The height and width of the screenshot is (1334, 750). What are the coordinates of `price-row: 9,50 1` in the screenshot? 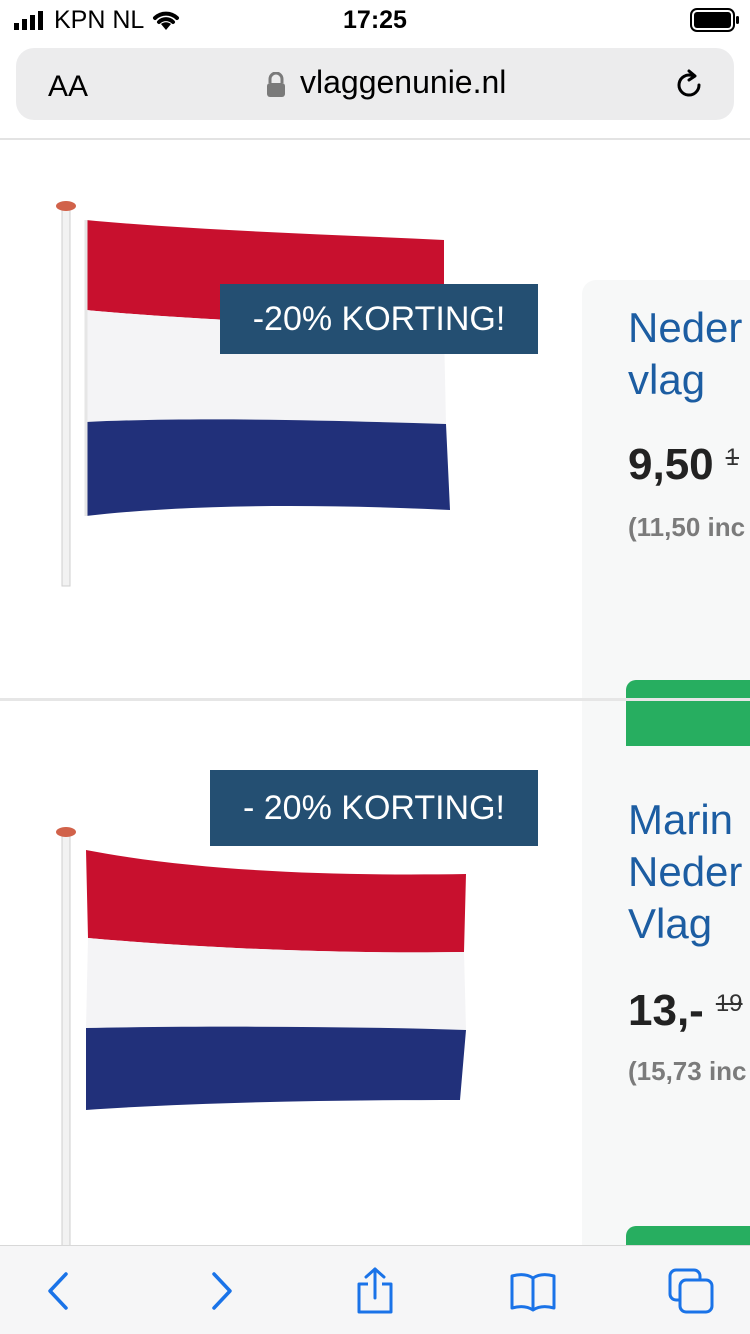 It's located at (683, 465).